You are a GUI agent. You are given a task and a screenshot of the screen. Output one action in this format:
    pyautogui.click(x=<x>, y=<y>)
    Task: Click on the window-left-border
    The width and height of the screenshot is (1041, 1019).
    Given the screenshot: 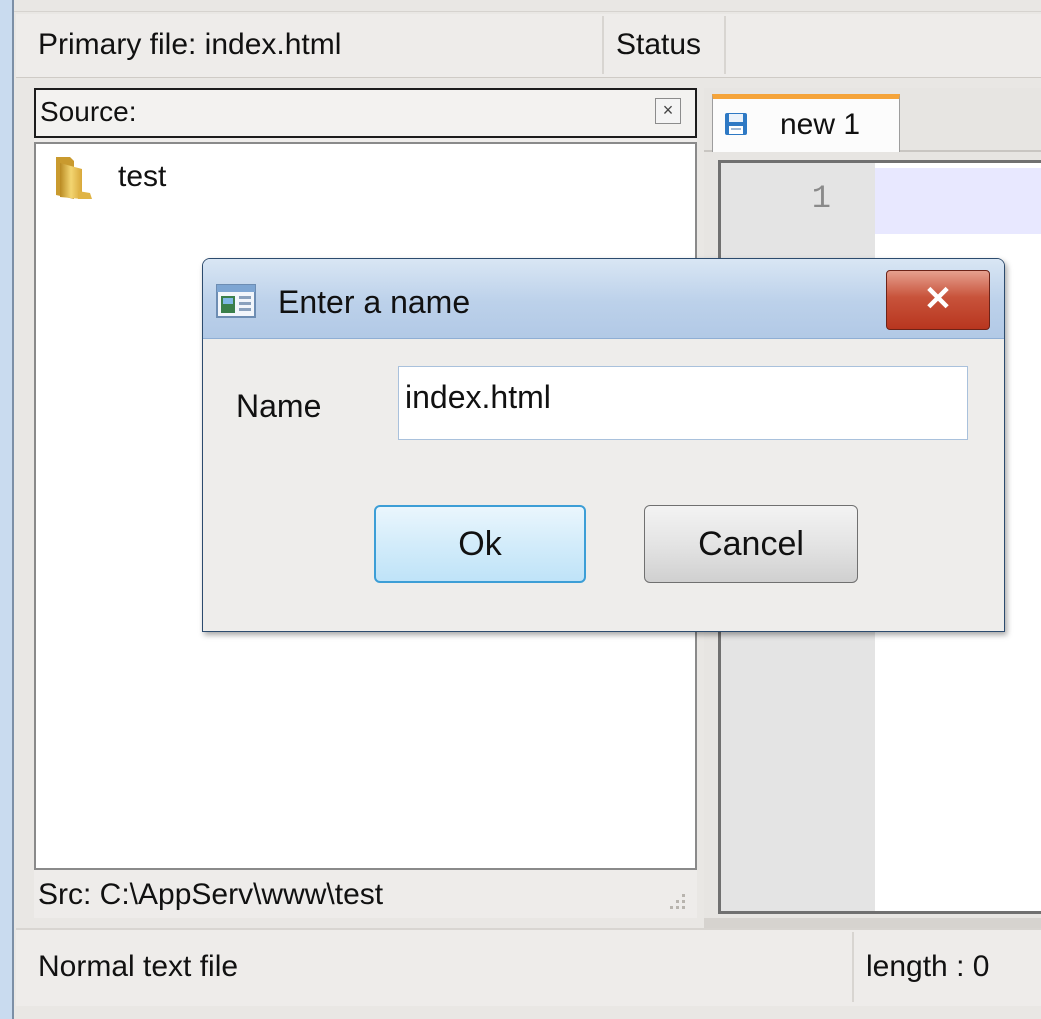 What is the action you would take?
    pyautogui.click(x=7, y=509)
    